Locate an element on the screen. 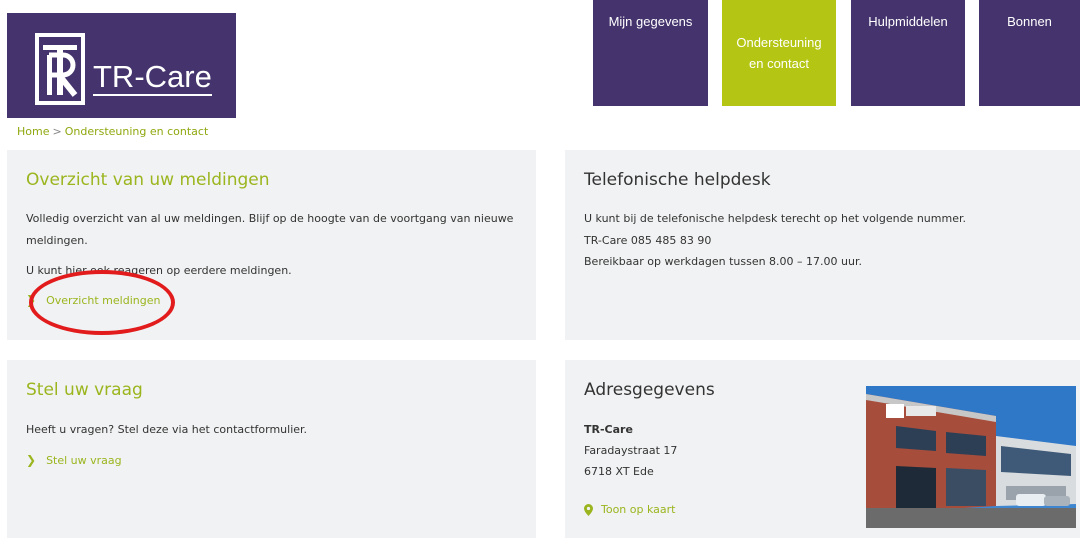 This screenshot has height=538, width=1080. nav-ondersteuning-en-contact: Ondersteuning en contact is located at coordinates (779, 53).